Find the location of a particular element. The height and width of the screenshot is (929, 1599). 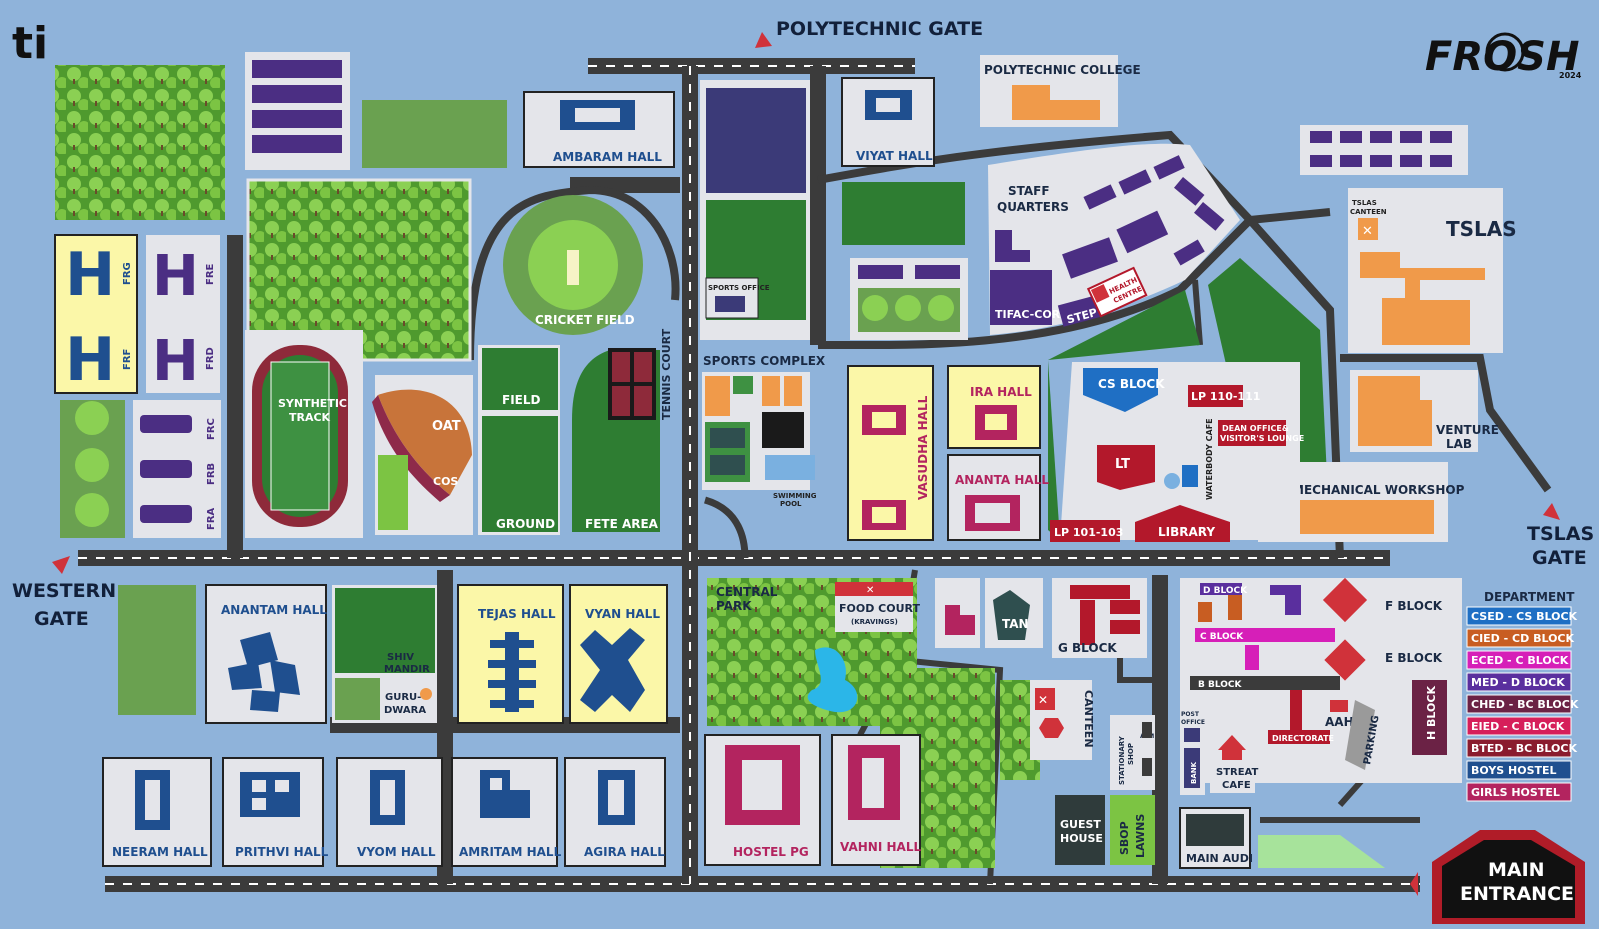

vyan-hall-label: VYAN HALL is located at coordinates (622, 614).